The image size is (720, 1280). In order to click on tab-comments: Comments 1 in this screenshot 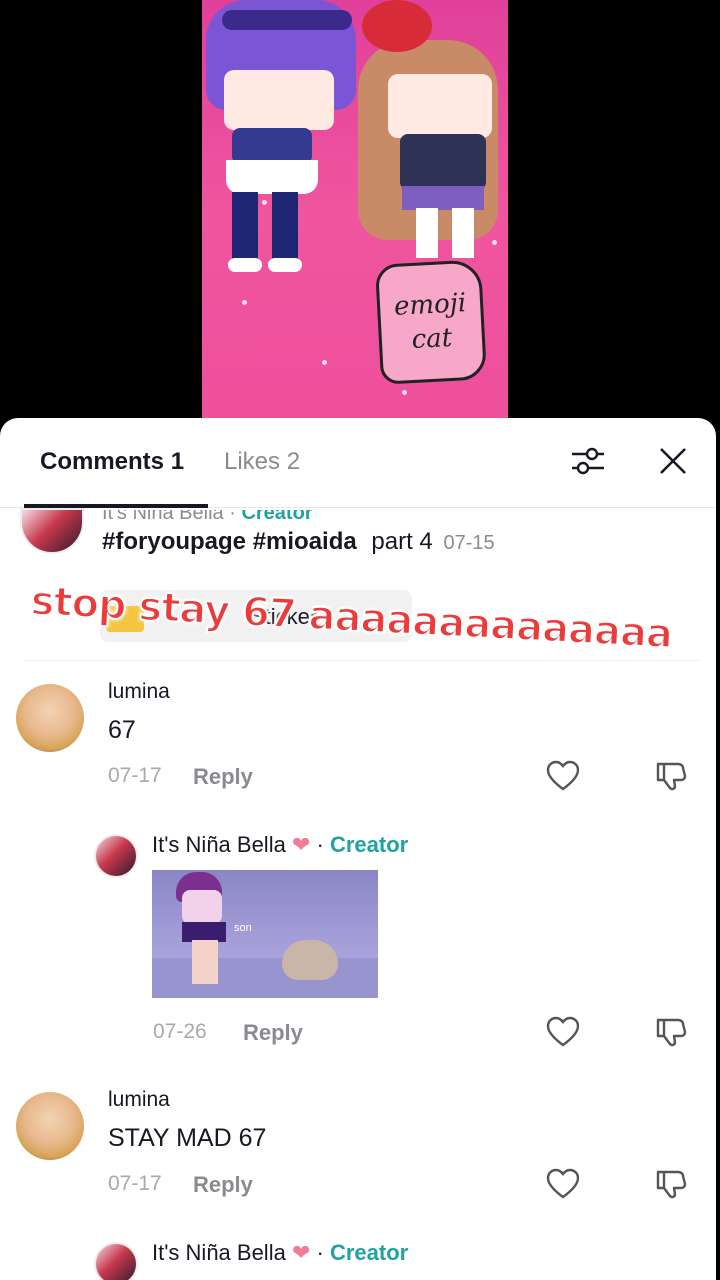, I will do `click(112, 462)`.